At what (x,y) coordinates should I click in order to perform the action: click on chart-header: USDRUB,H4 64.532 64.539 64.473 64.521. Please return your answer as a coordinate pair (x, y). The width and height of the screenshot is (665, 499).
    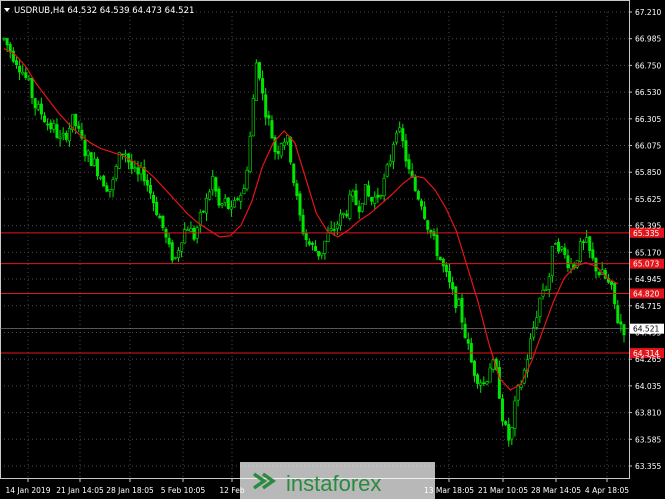
    Looking at the image, I should click on (99, 11).